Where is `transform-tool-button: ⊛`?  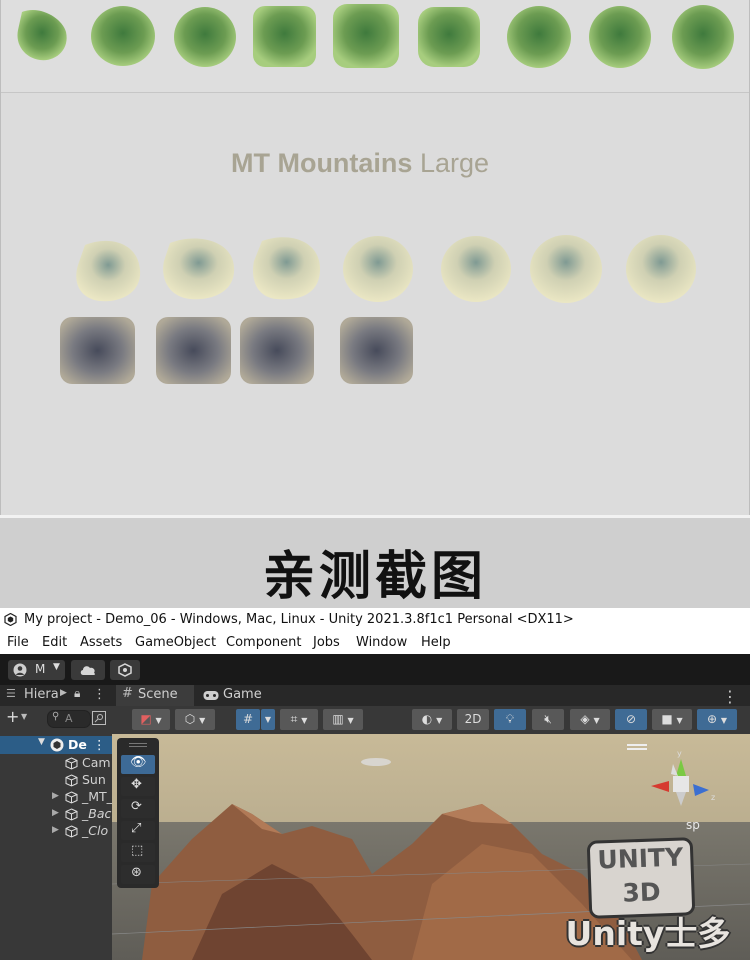 transform-tool-button: ⊛ is located at coordinates (138, 874).